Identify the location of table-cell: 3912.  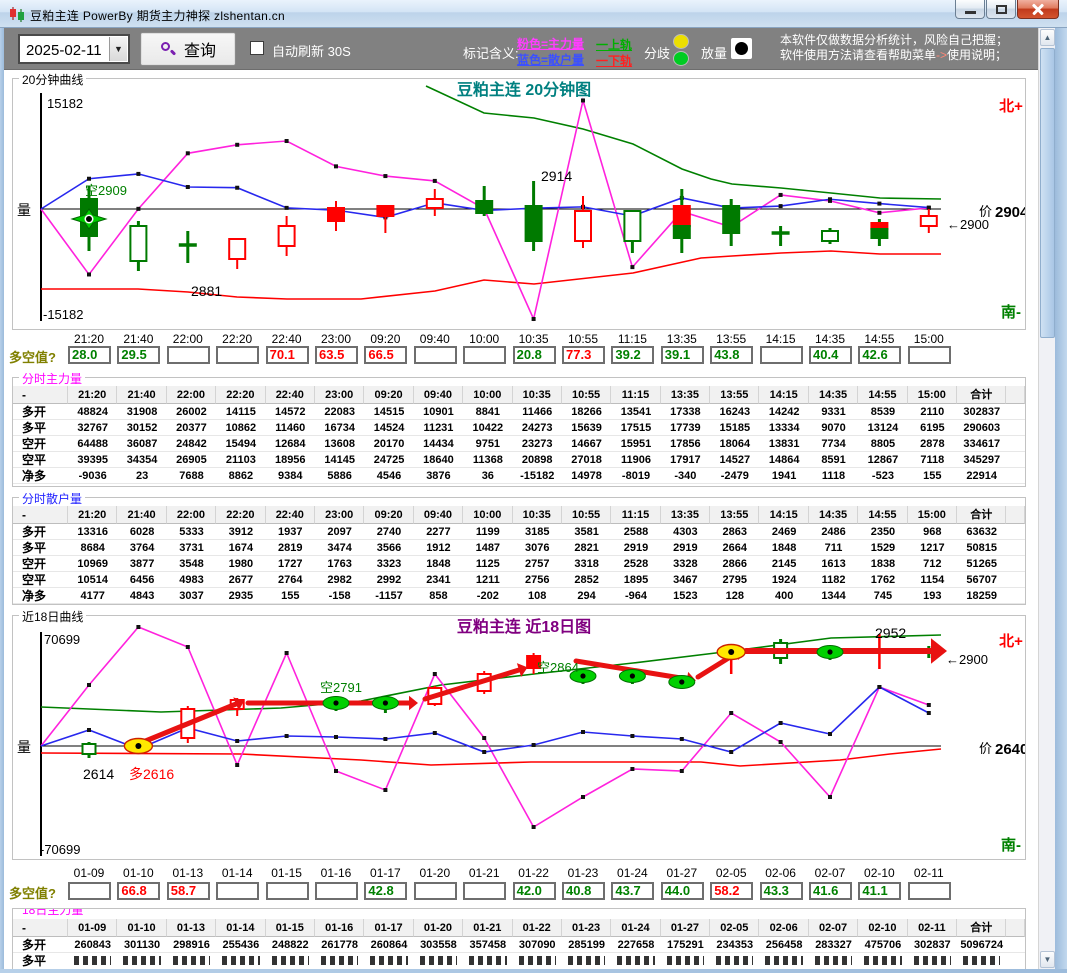
(241, 532).